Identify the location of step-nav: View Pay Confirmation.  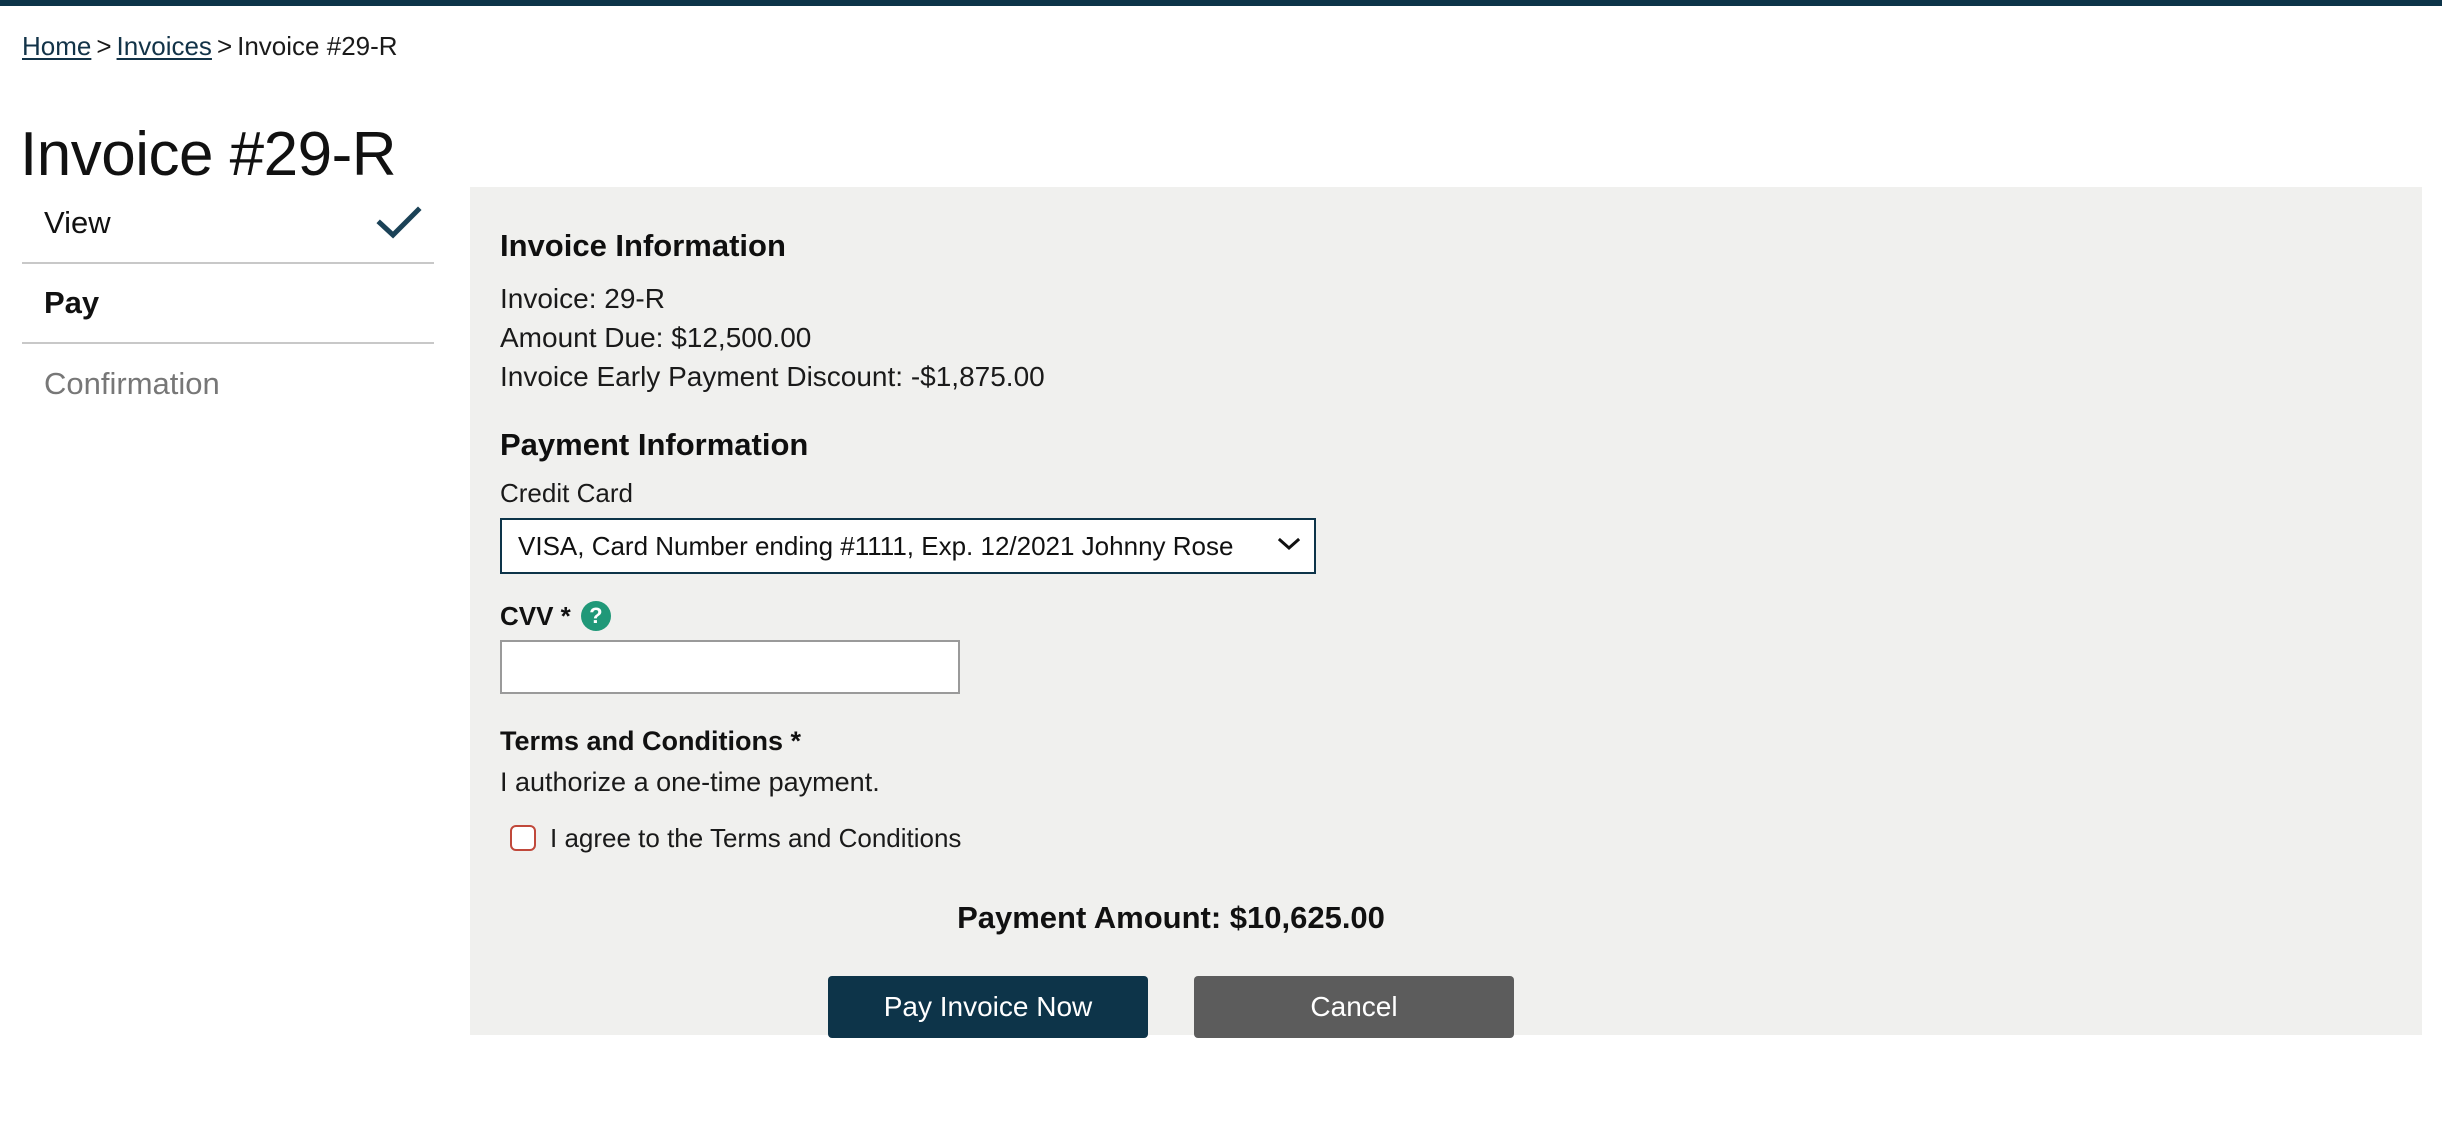
(228, 304).